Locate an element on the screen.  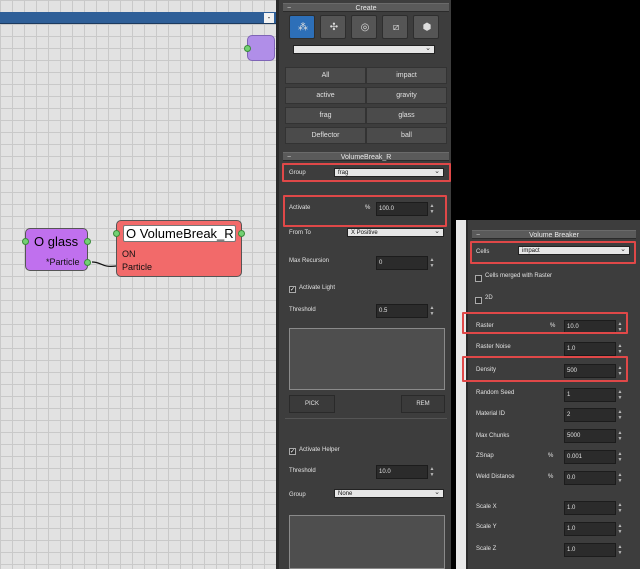
activate-value: 100.0 is located at coordinates (387, 209).